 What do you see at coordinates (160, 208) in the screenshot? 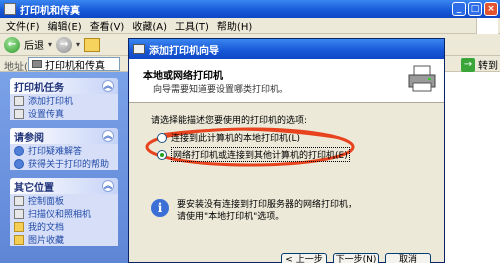
I see `info-icon: i` at bounding box center [160, 208].